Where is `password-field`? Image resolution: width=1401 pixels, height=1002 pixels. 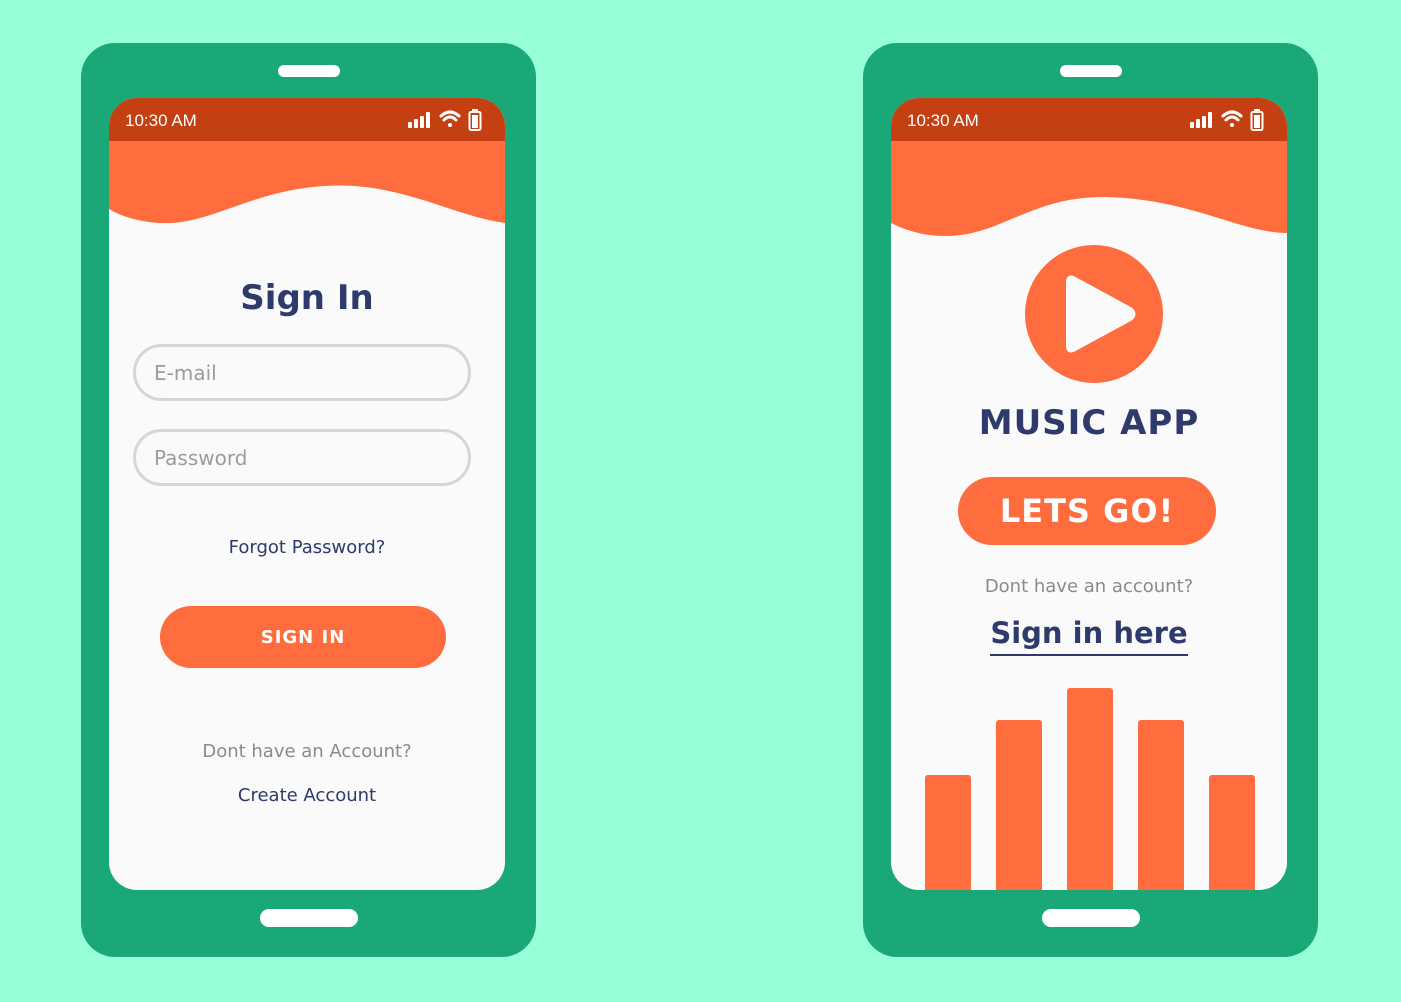
password-field is located at coordinates (302, 457).